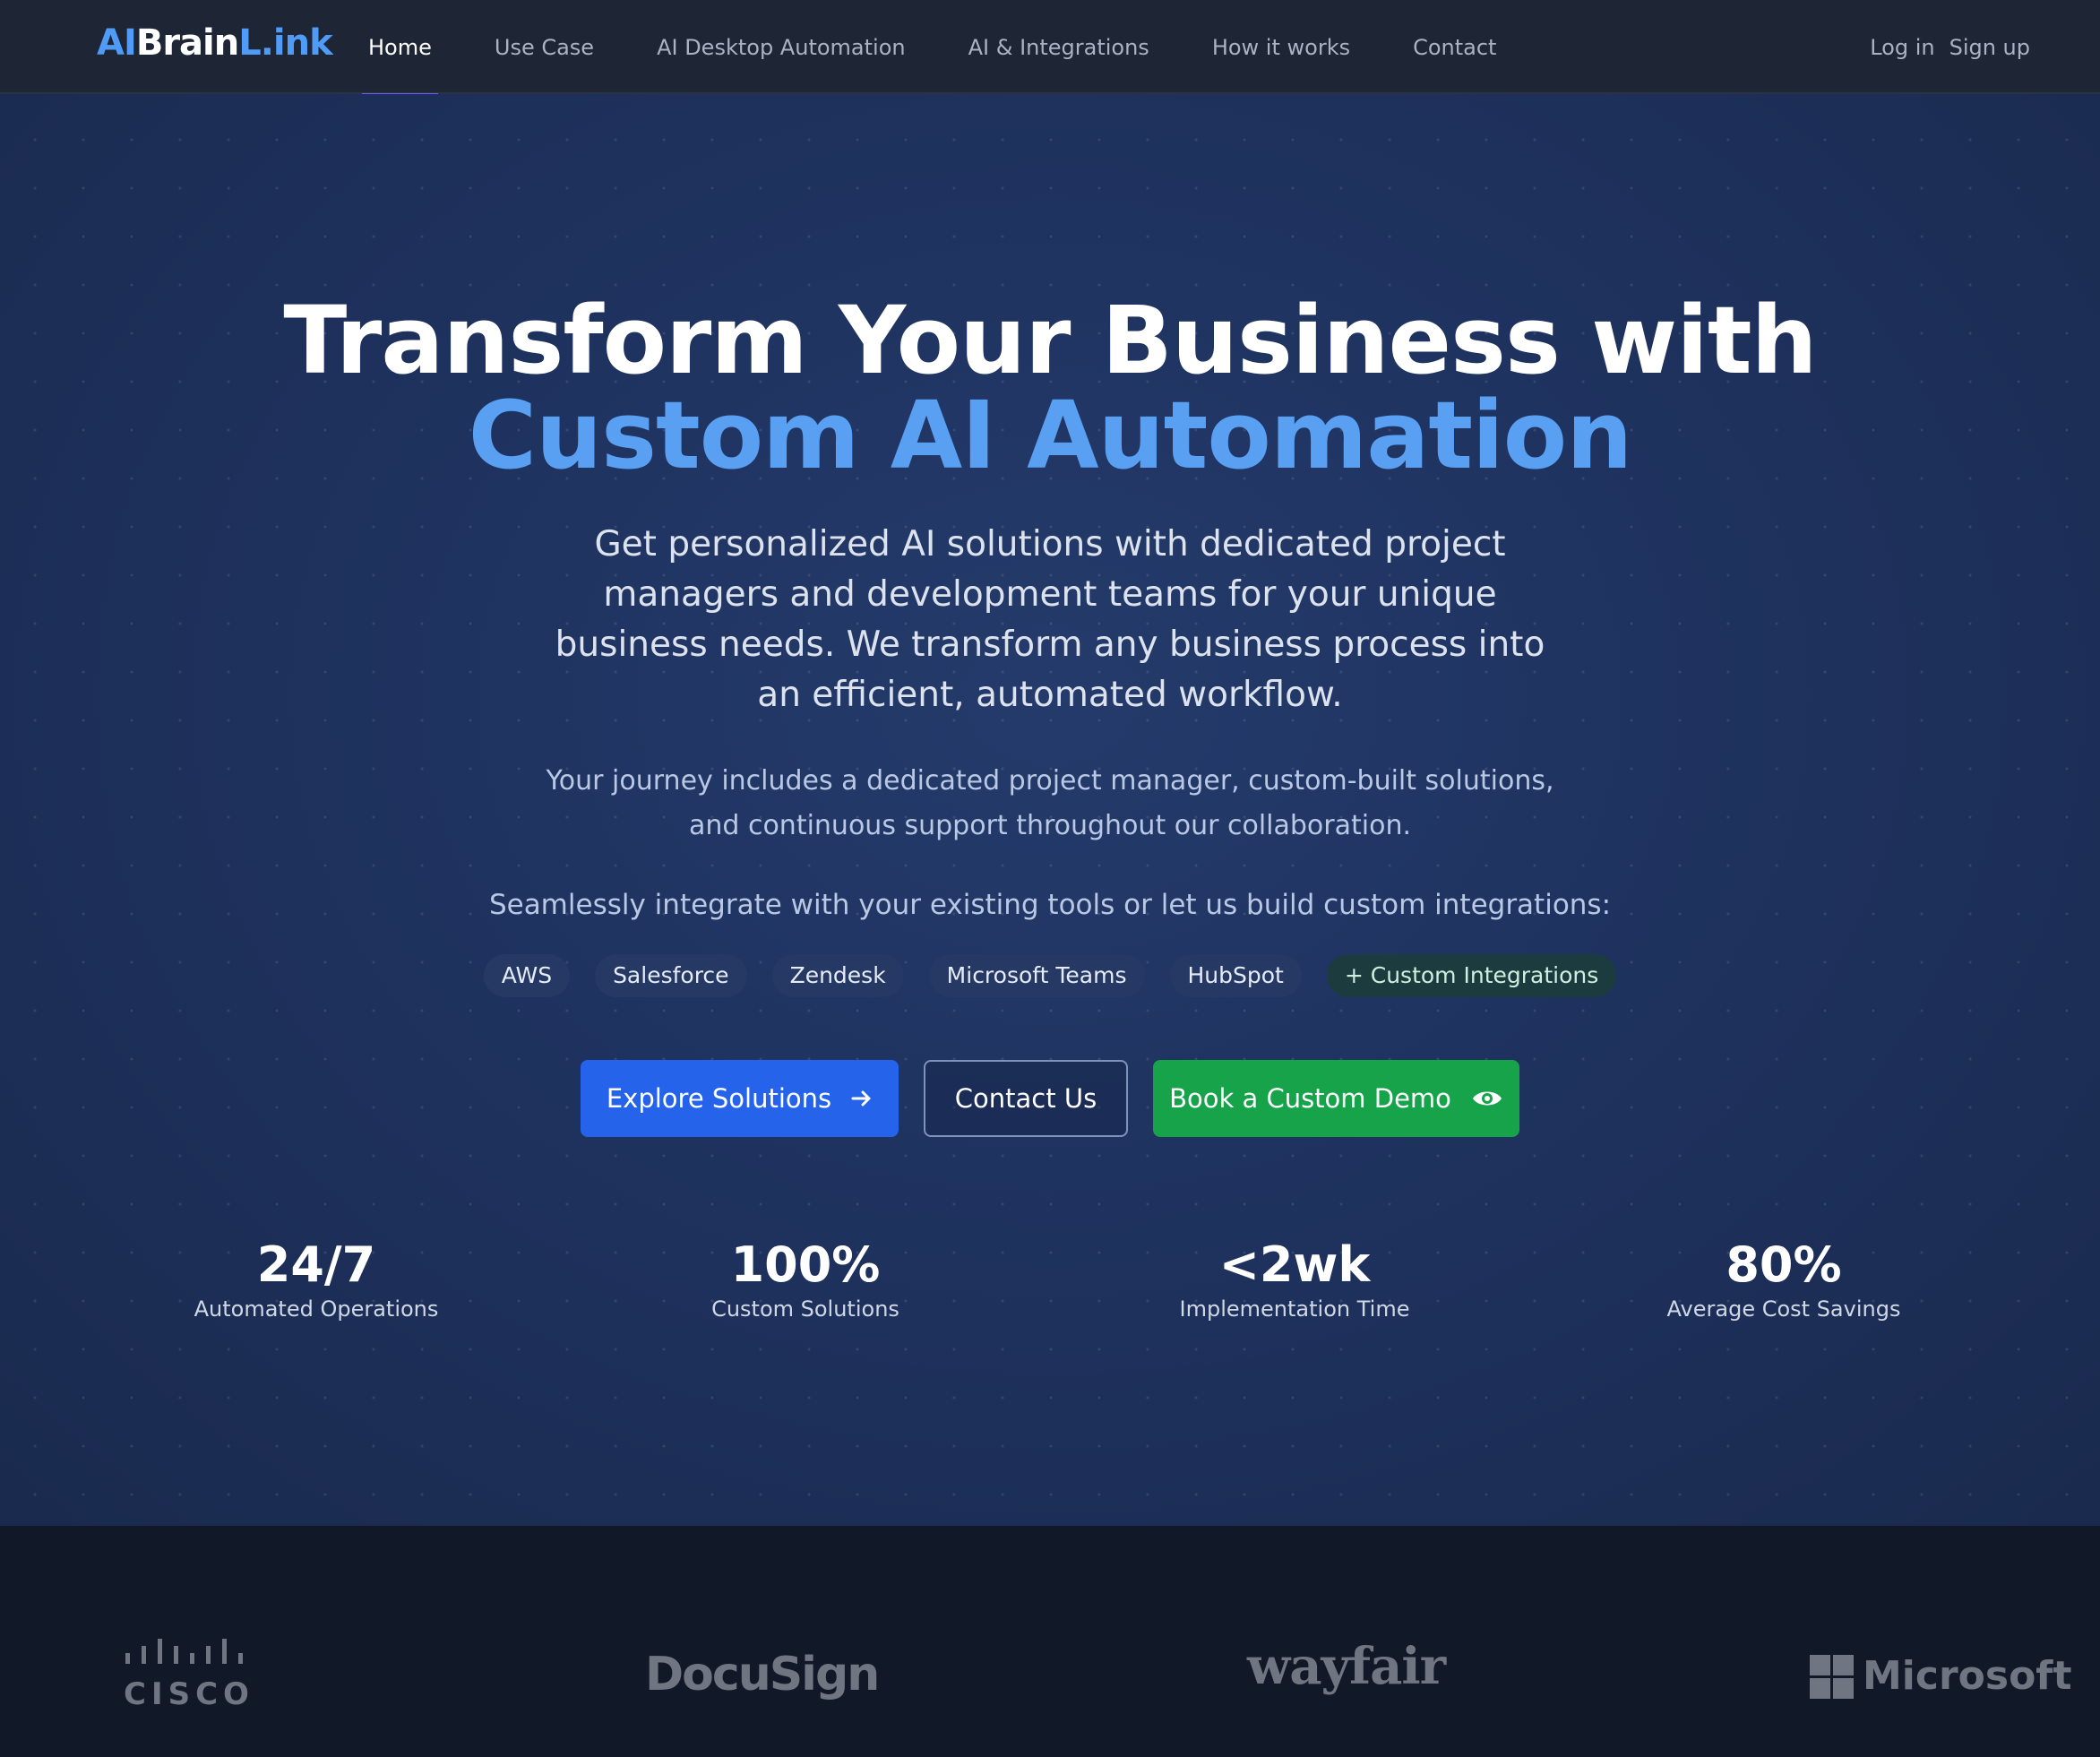 The width and height of the screenshot is (2100, 1757). Describe the element at coordinates (1902, 47) in the screenshot. I see `login-link: Log in` at that location.